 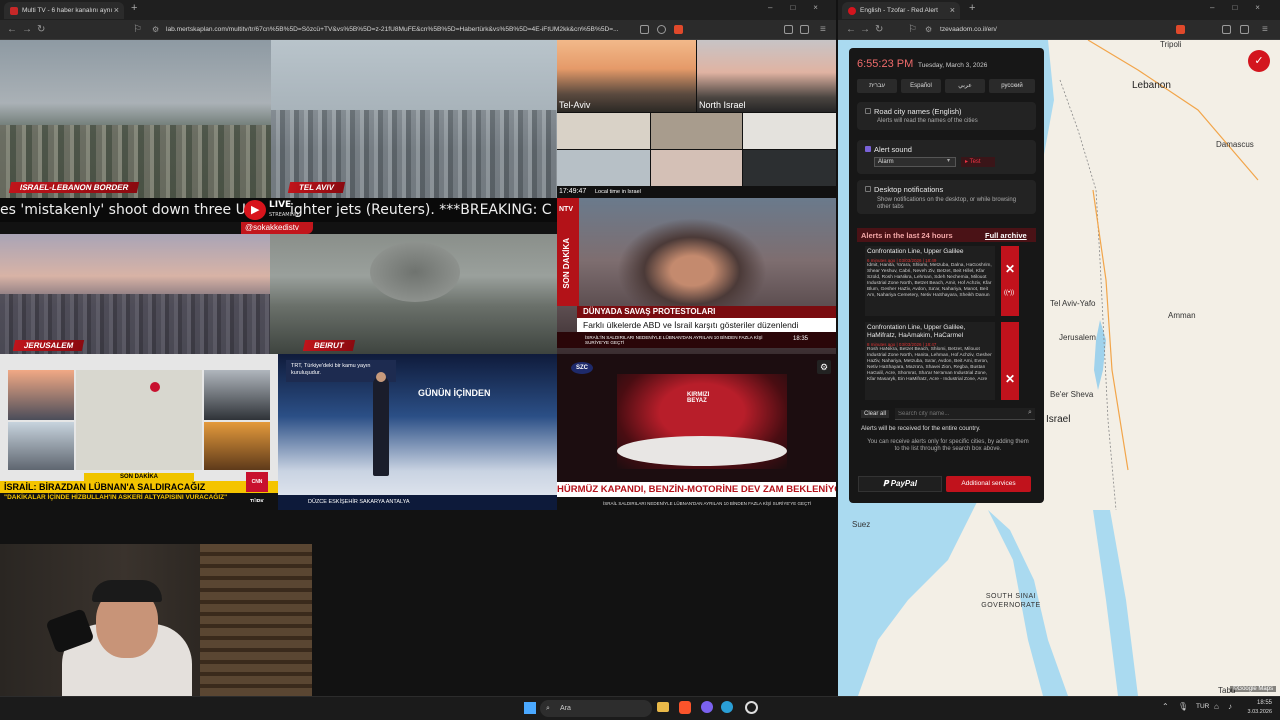 I want to click on lang-hebrew-button: עברית, so click(x=877, y=86).